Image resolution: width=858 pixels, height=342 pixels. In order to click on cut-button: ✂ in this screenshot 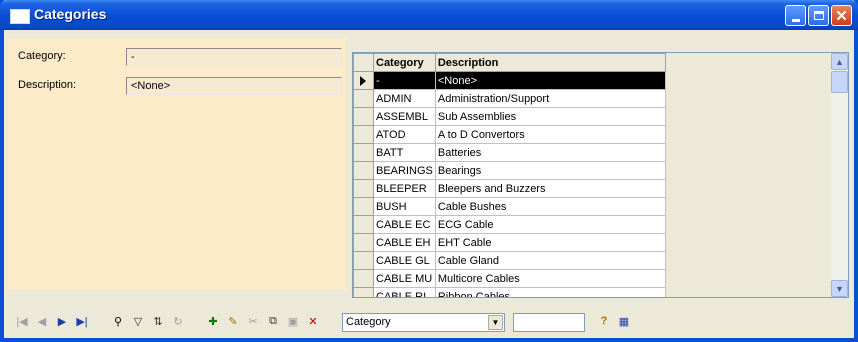, I will do `click(253, 321)`.